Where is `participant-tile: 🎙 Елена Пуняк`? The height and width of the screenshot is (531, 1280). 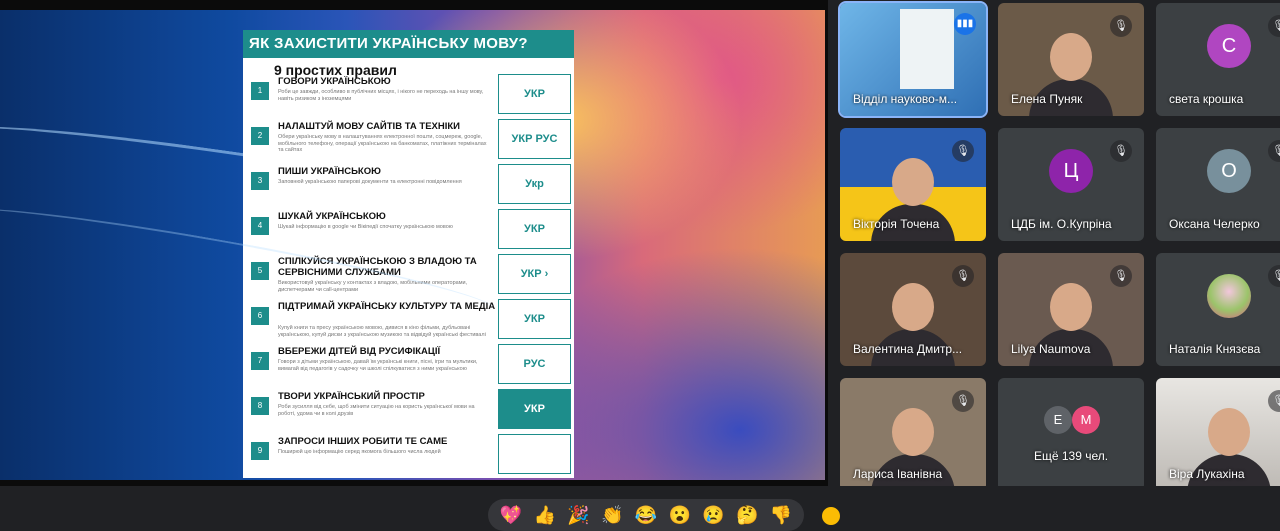
participant-tile: 🎙 Елена Пуняк is located at coordinates (1071, 59).